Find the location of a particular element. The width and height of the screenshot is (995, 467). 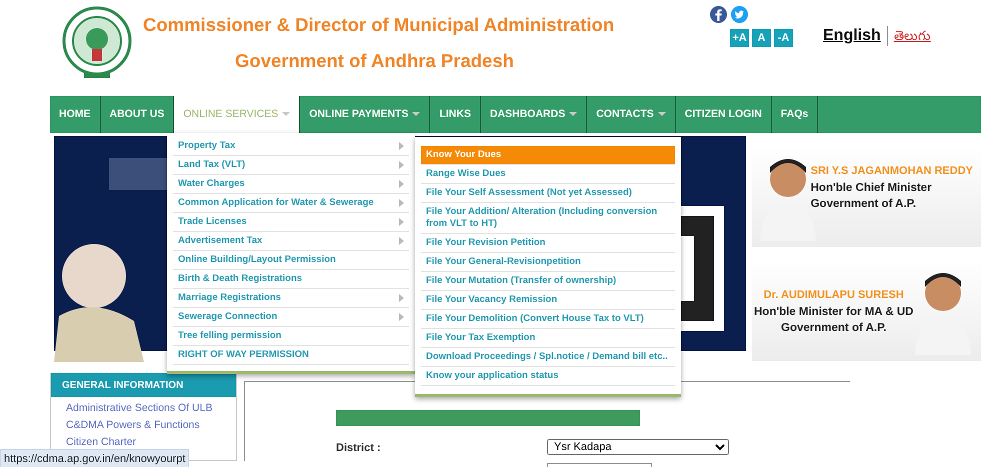

menu-item: Birth & Death Registrations is located at coordinates (291, 279).